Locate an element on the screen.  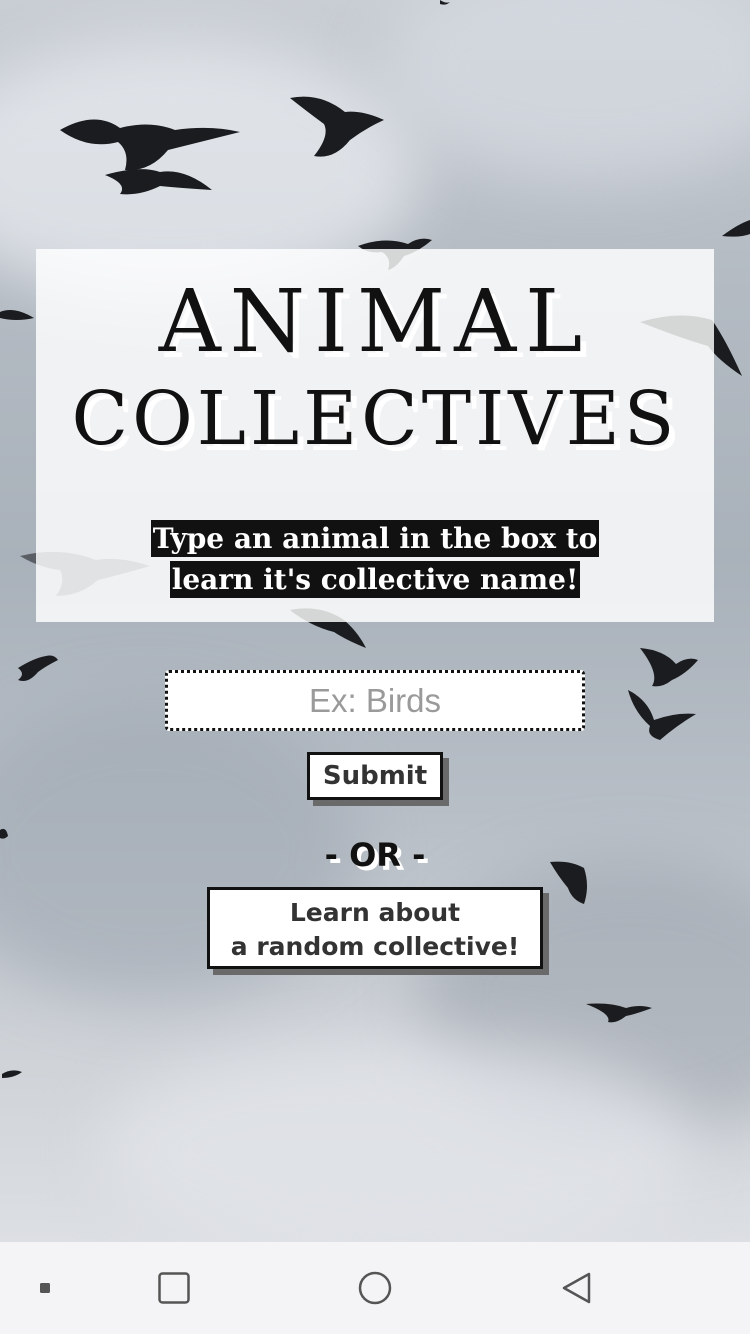
nav-menu-button is located at coordinates (45, 1288).